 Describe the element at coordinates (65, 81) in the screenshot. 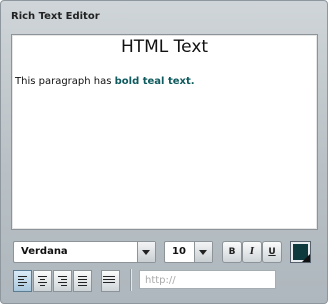

I see `paragraph-text: This paragraph has` at that location.